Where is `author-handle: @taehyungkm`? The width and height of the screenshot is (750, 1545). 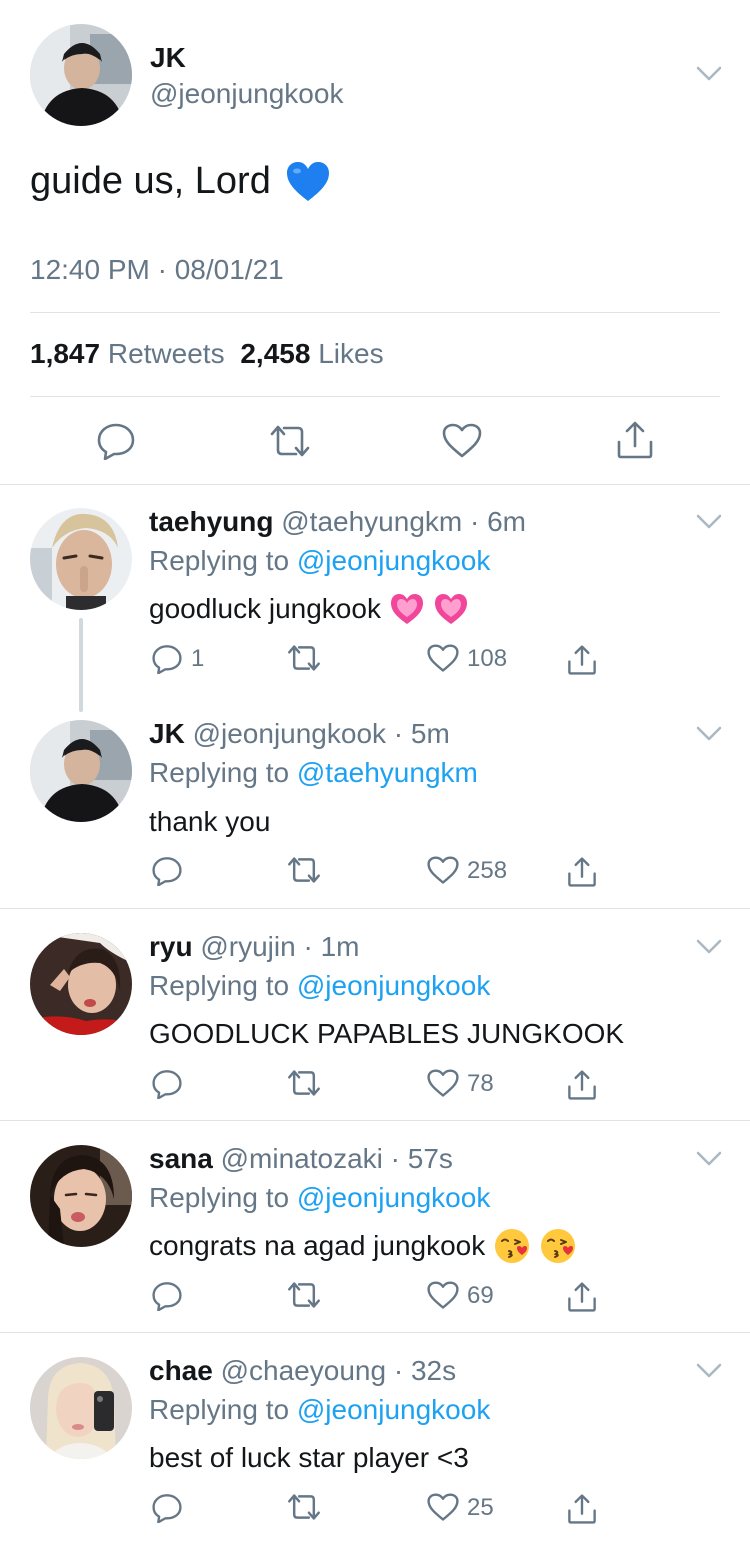 author-handle: @taehyungkm is located at coordinates (371, 521).